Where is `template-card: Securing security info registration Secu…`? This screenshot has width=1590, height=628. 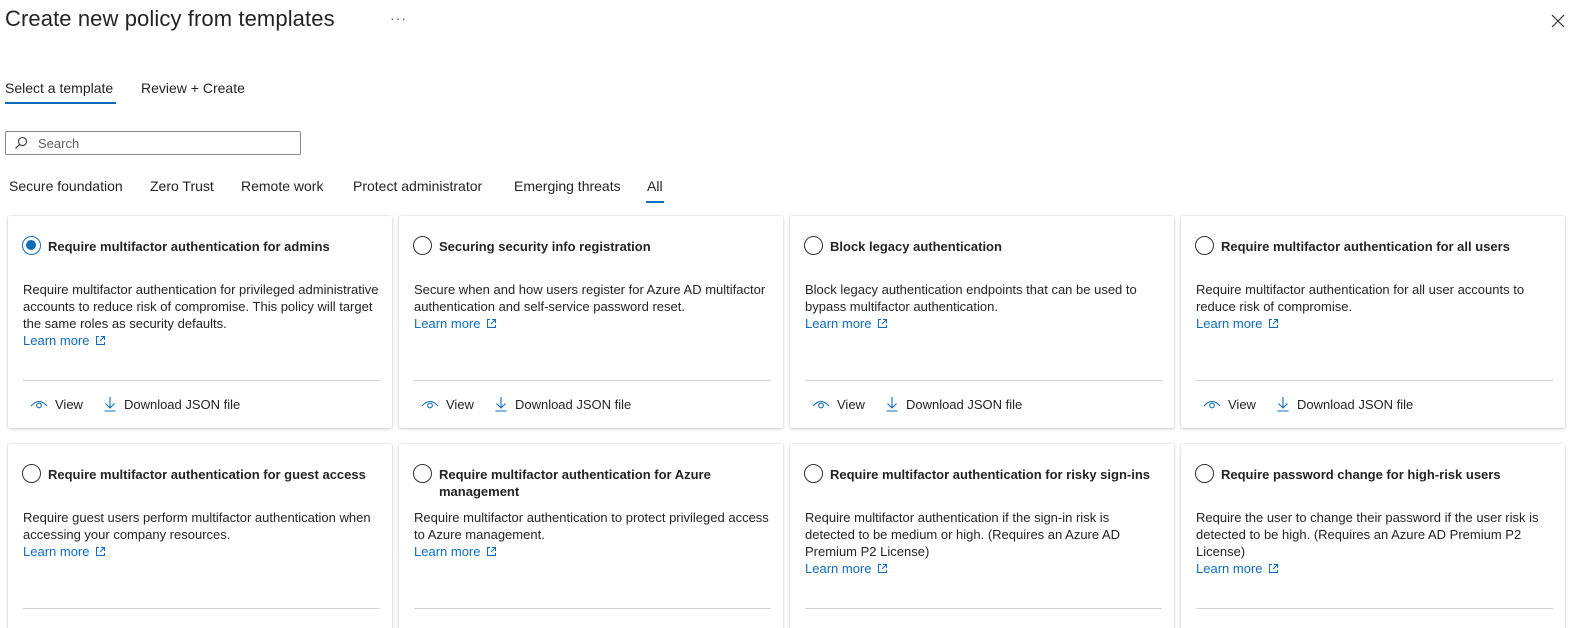
template-card: Securing security info registration Secu… is located at coordinates (591, 322).